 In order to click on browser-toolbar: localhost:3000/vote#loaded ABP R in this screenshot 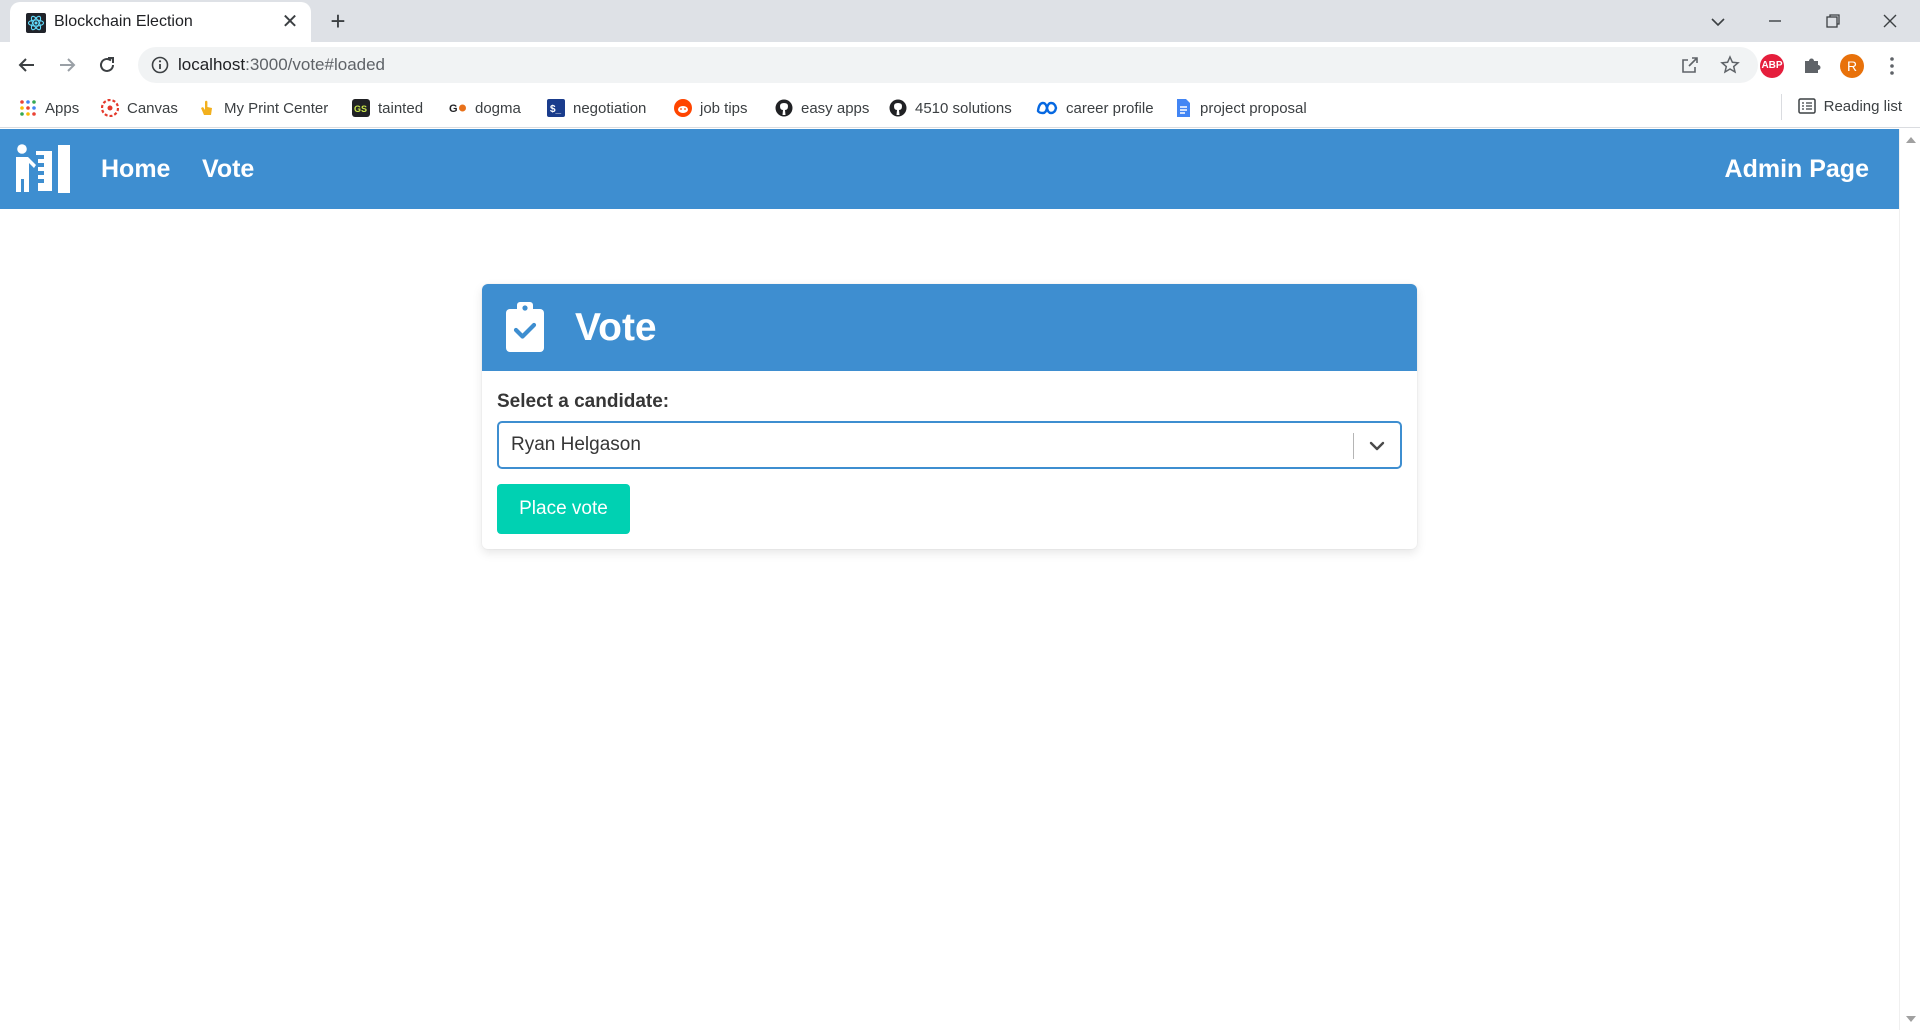, I will do `click(960, 65)`.